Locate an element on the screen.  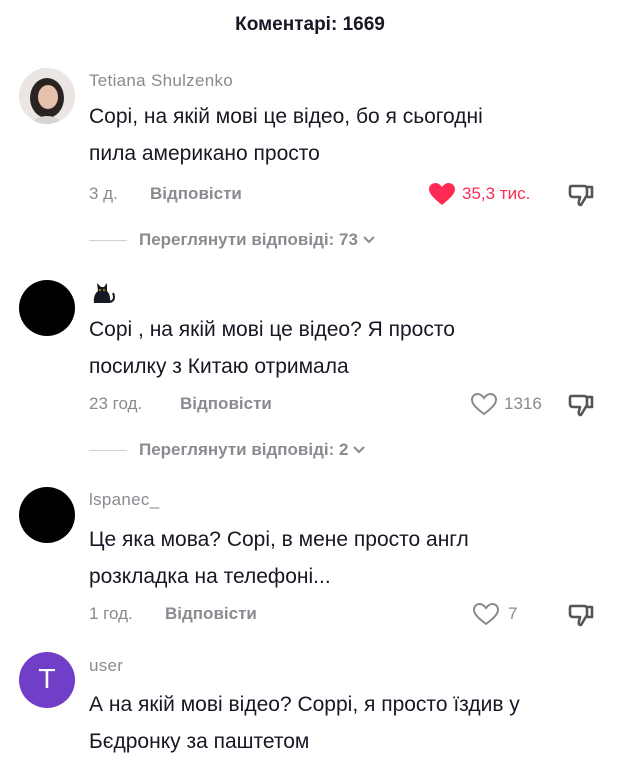
comment-text-line: посилку з Китаю отримала is located at coordinates (219, 366).